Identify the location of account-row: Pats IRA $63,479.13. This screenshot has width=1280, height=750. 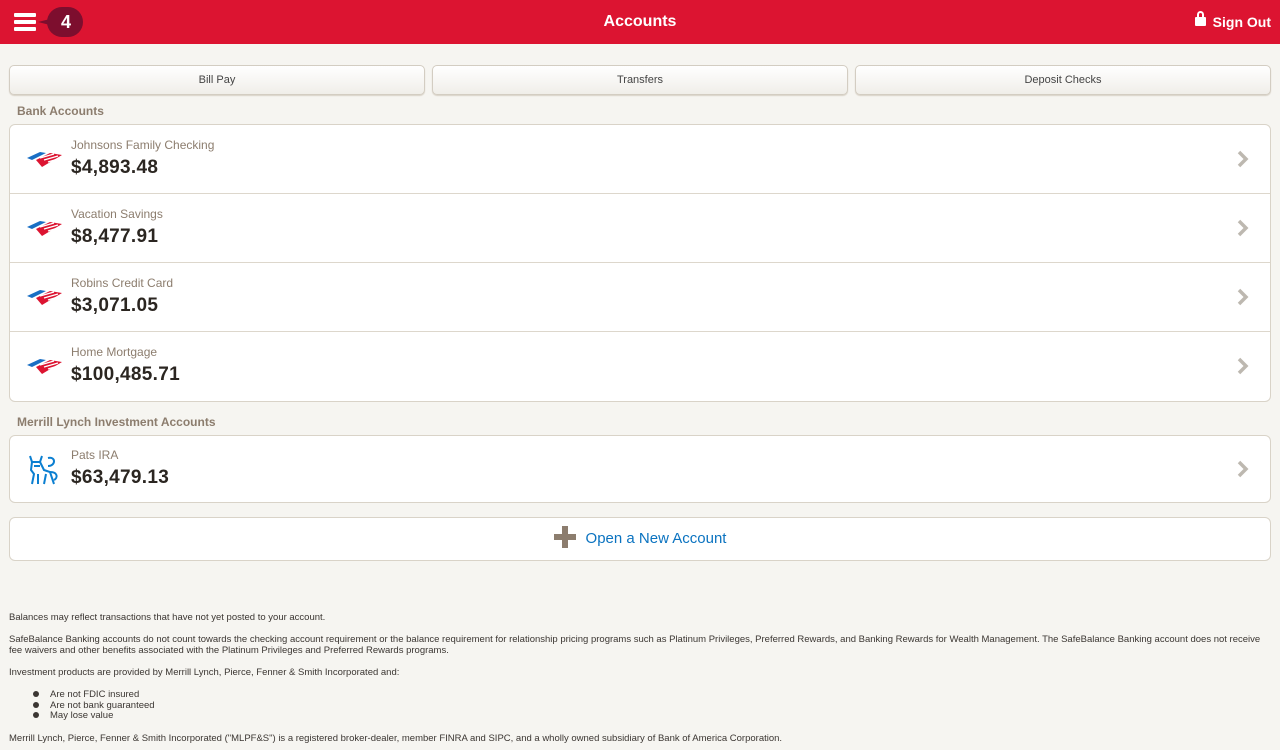
(640, 469).